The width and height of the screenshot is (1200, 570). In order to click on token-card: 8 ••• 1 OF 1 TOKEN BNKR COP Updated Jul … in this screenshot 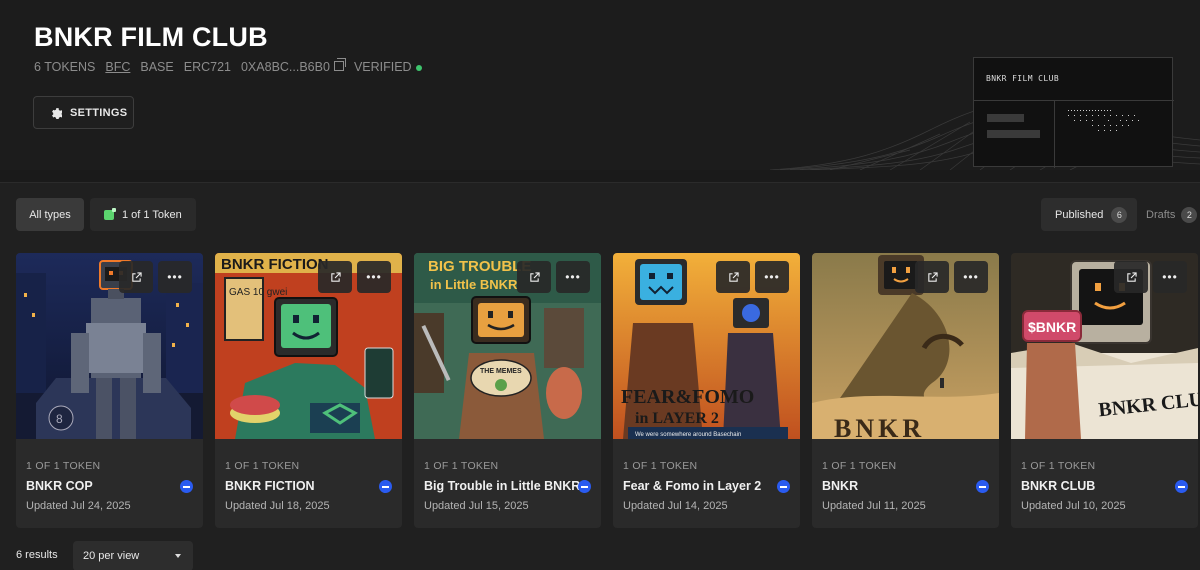, I will do `click(109, 390)`.